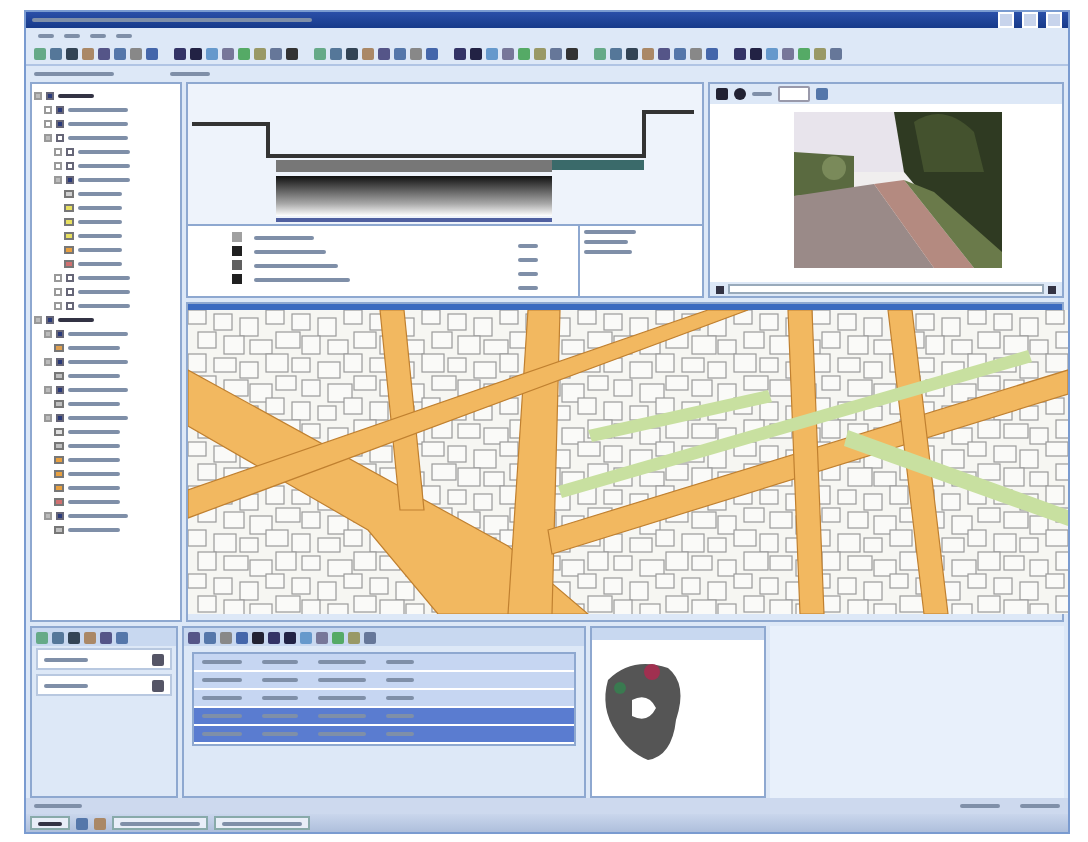  I want to click on record-icon, so click(740, 94).